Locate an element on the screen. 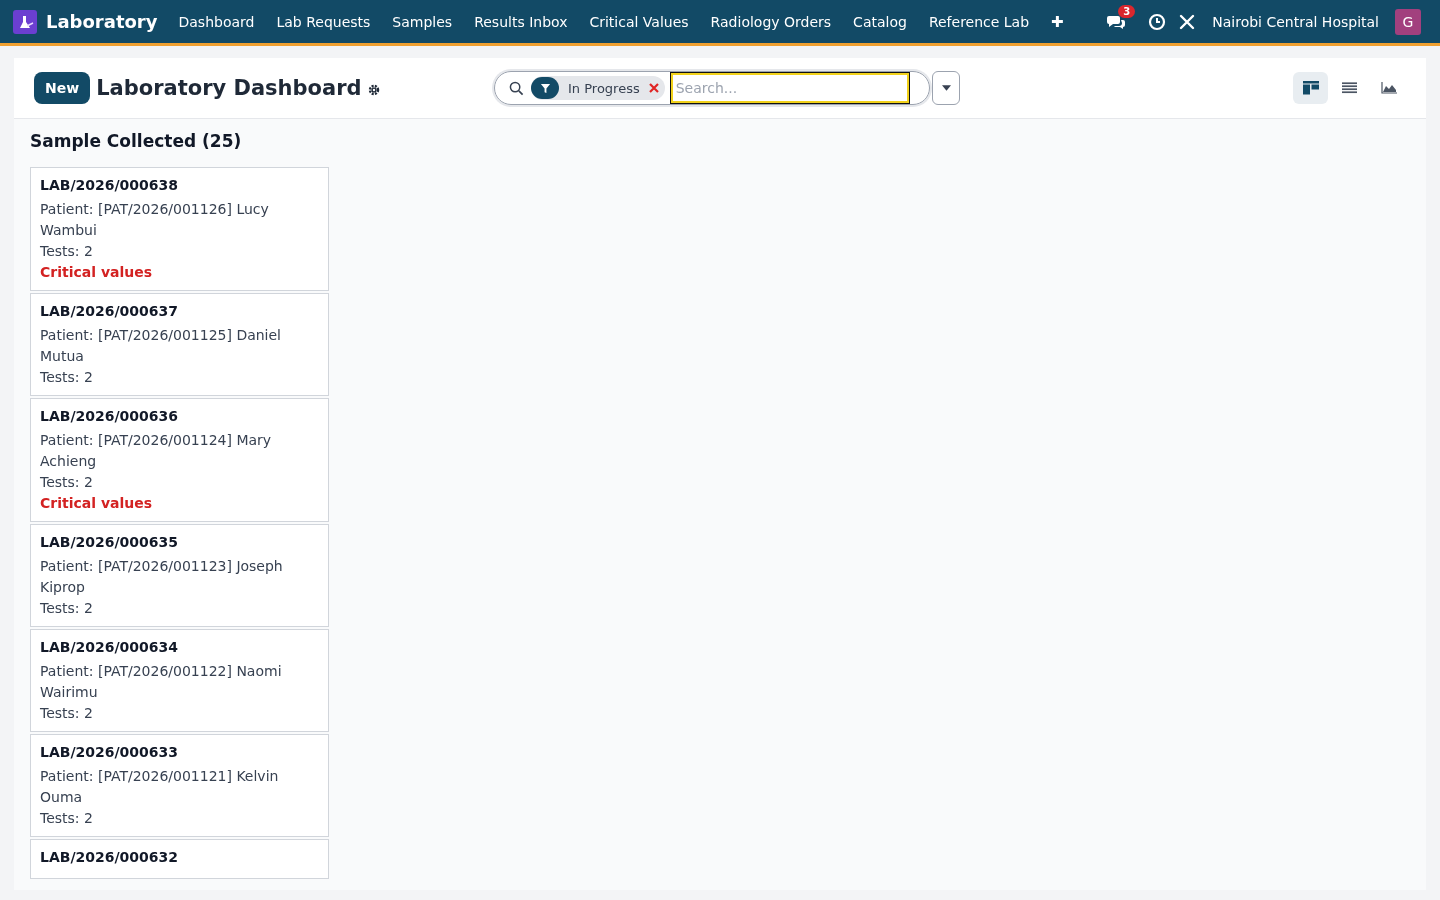 This screenshot has height=900, width=1440. menu-item: Radiology Orders is located at coordinates (771, 21).